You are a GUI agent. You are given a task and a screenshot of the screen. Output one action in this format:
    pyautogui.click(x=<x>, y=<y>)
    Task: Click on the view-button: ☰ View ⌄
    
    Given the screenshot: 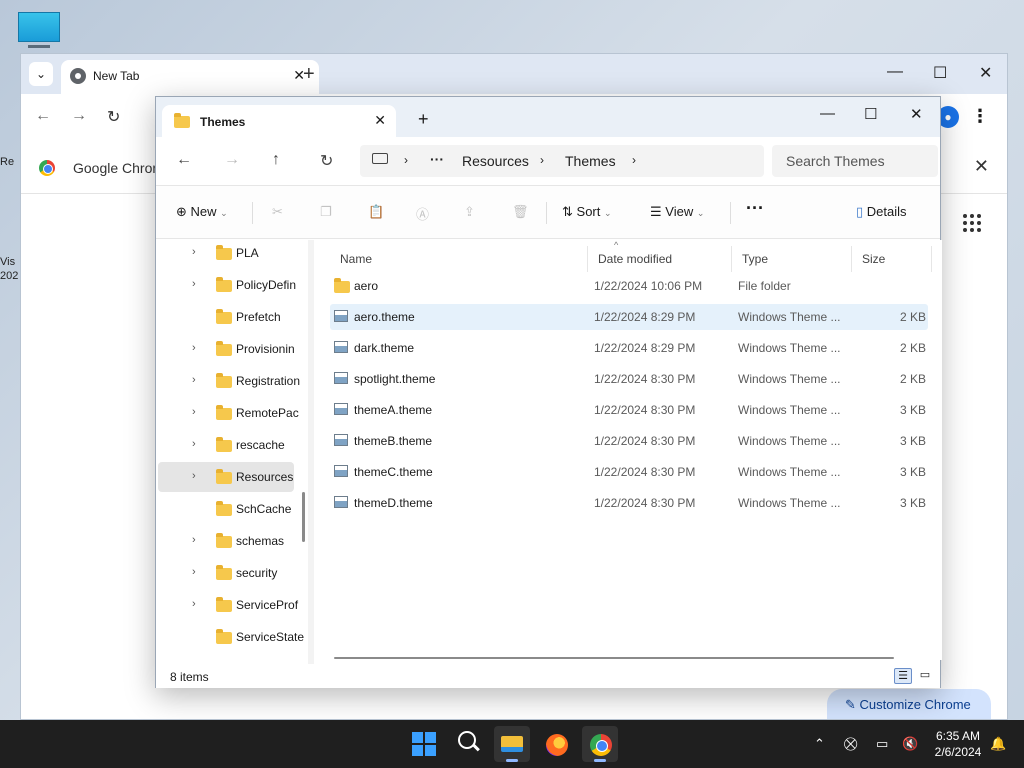 What is the action you would take?
    pyautogui.click(x=677, y=212)
    